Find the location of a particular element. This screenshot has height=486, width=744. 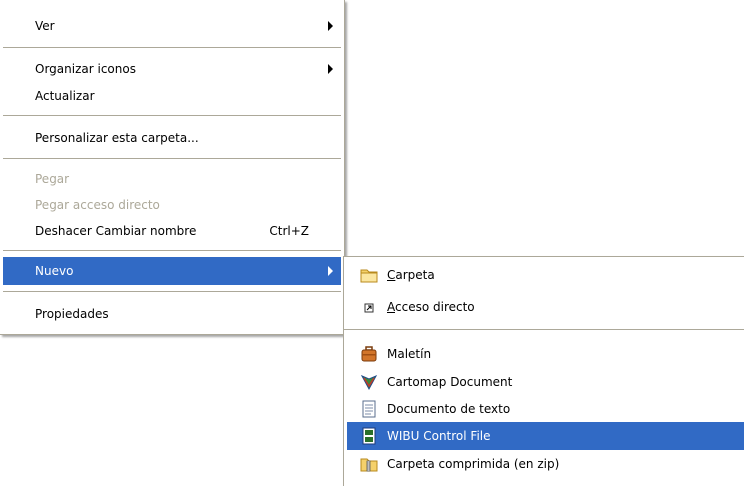

submenu-item-label: Acceso directo is located at coordinates (431, 307).